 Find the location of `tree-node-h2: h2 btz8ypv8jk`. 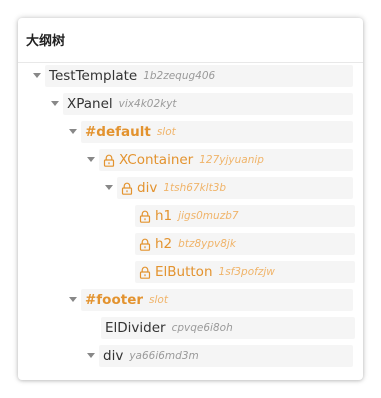

tree-node-h2: h2 btz8ypv8jk is located at coordinates (245, 244).